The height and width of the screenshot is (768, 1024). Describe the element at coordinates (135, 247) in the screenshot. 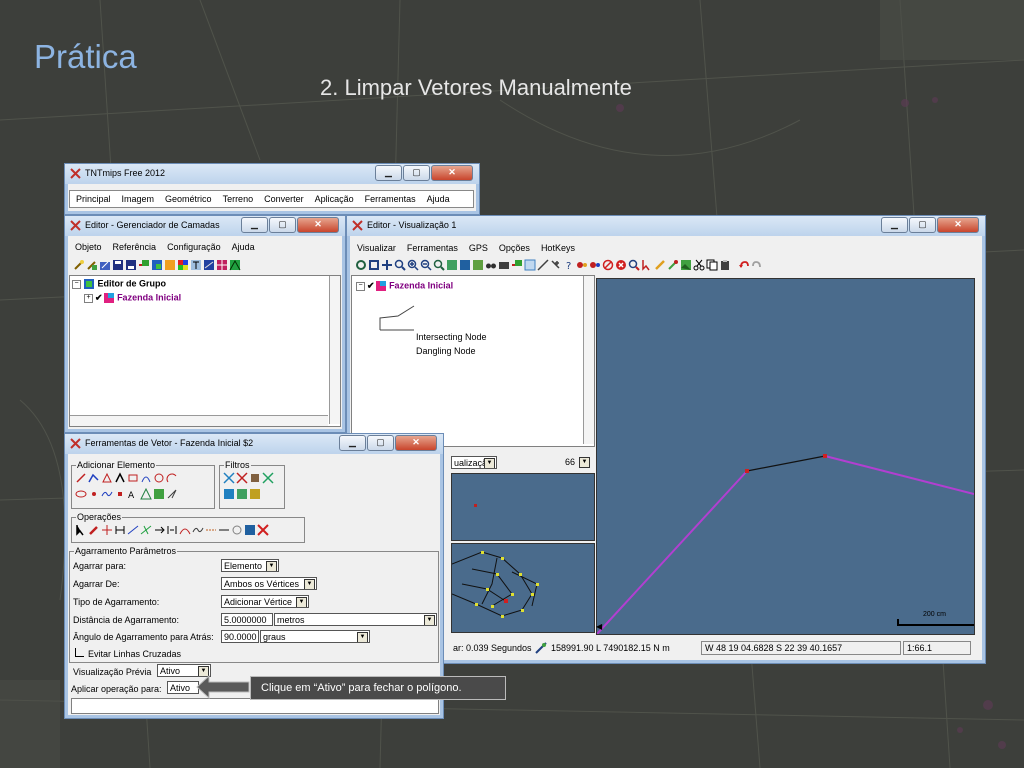

I see `menu-referencia: Referência` at that location.